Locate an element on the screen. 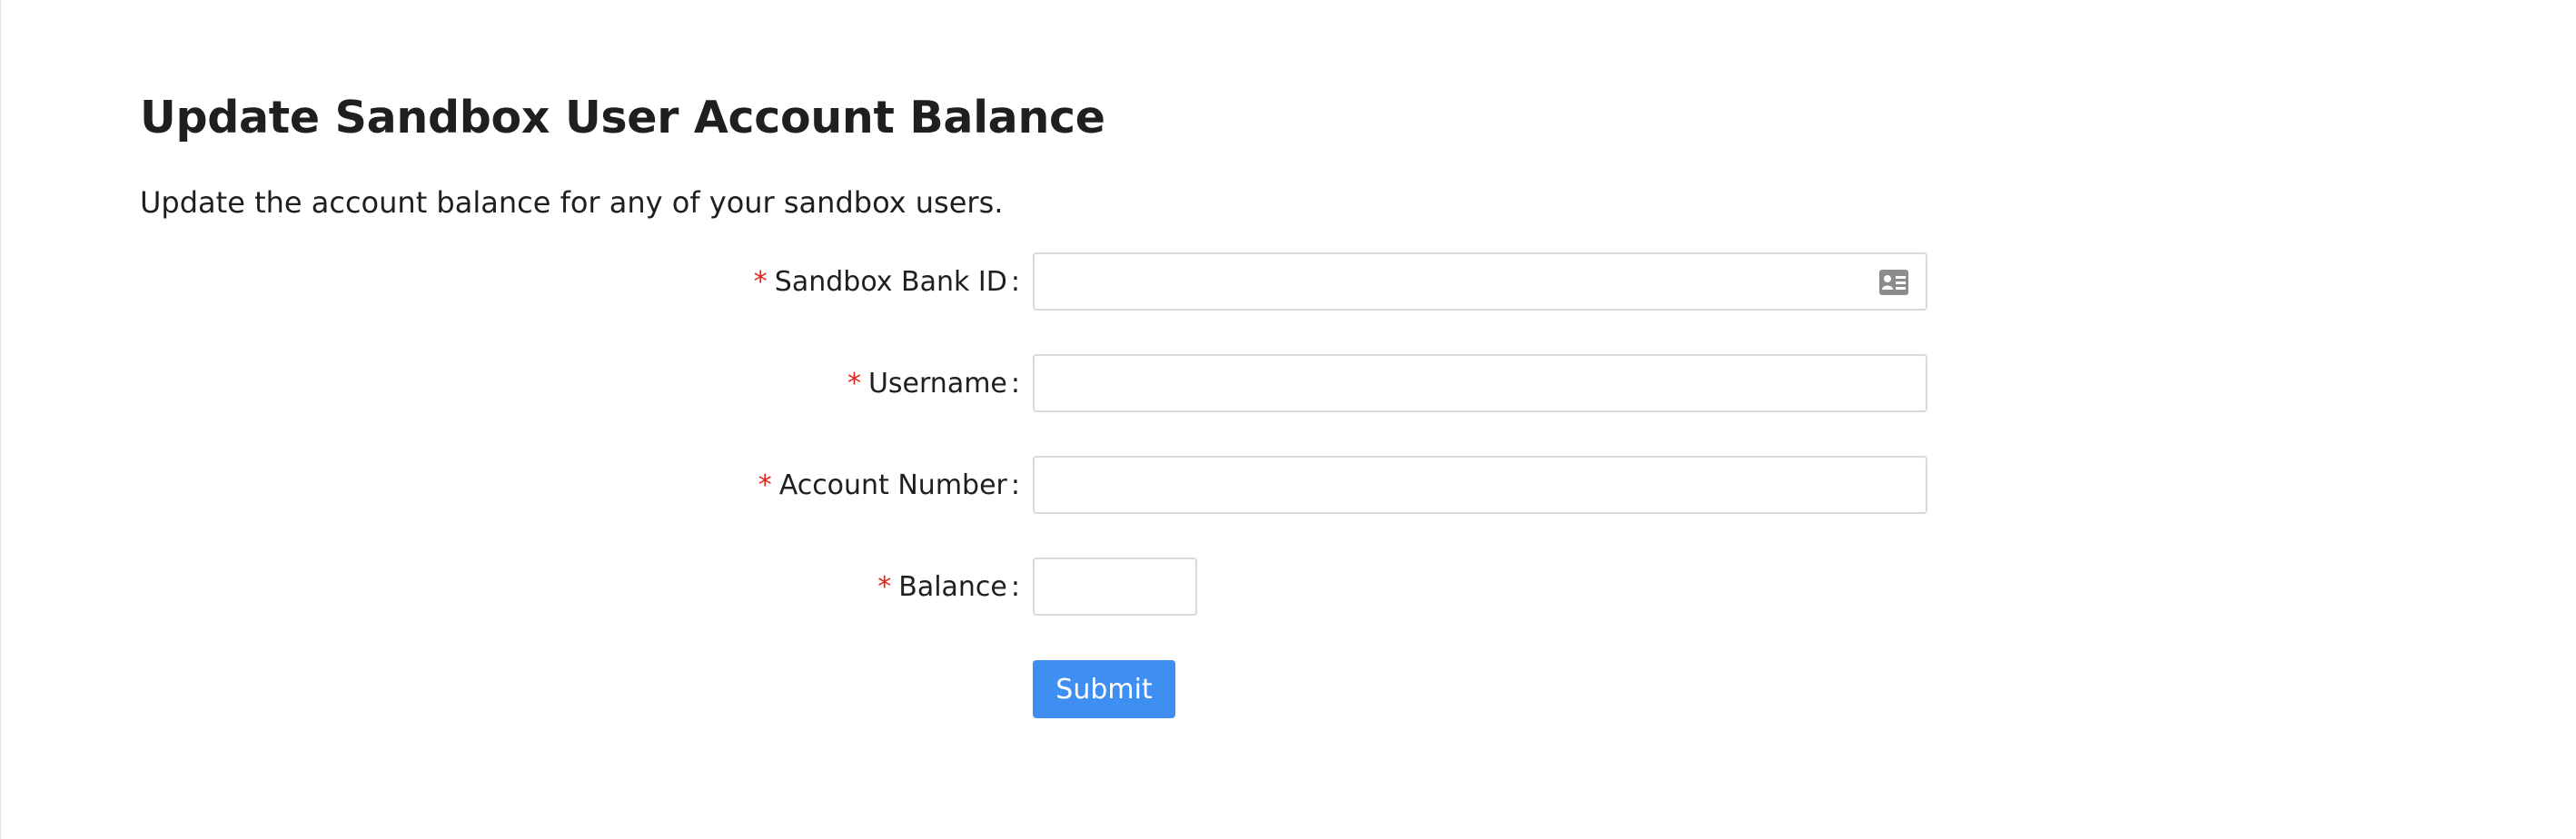 This screenshot has width=2576, height=839. balance-input is located at coordinates (1115, 586).